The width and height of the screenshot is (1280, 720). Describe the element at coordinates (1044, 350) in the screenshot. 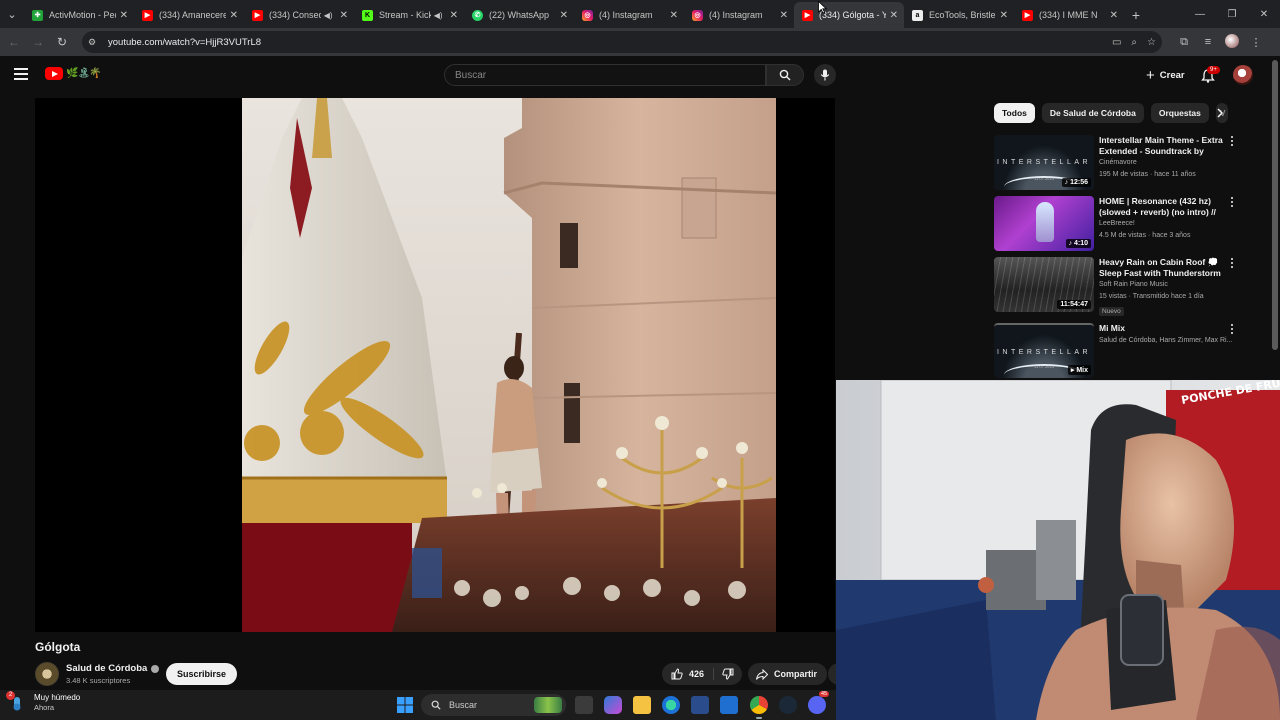

I see `mix-thumbnail: INTERSTELLAR 11.07.2014 ▸ Mix` at that location.